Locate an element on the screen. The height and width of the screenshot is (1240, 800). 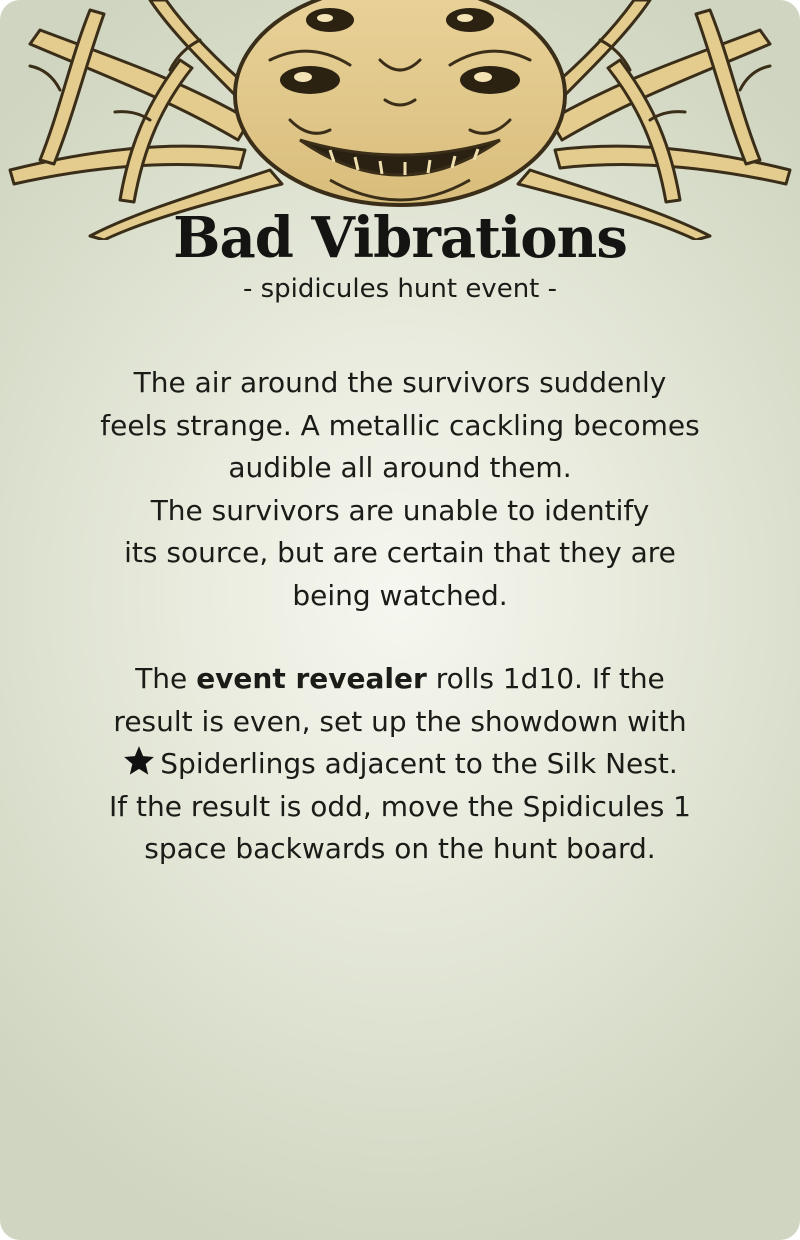
rules-line3-text: Spiderlings adjacent to the Silk Nest. is located at coordinates (419, 763).